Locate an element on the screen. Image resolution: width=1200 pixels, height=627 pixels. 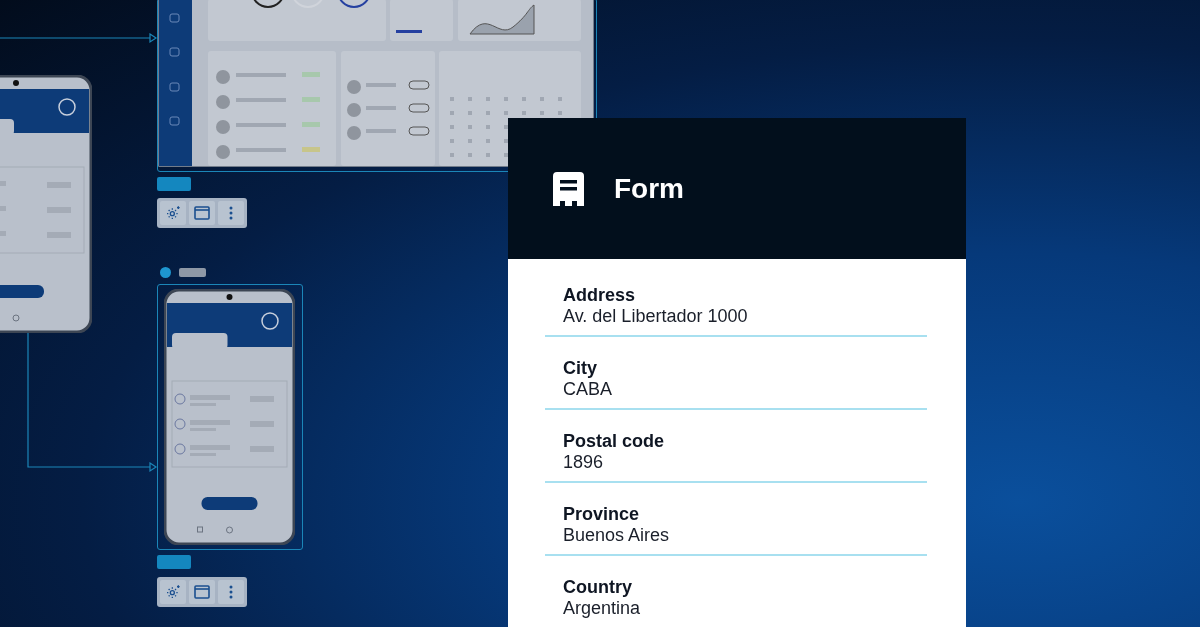
field-label: Address is located at coordinates (600, 295).